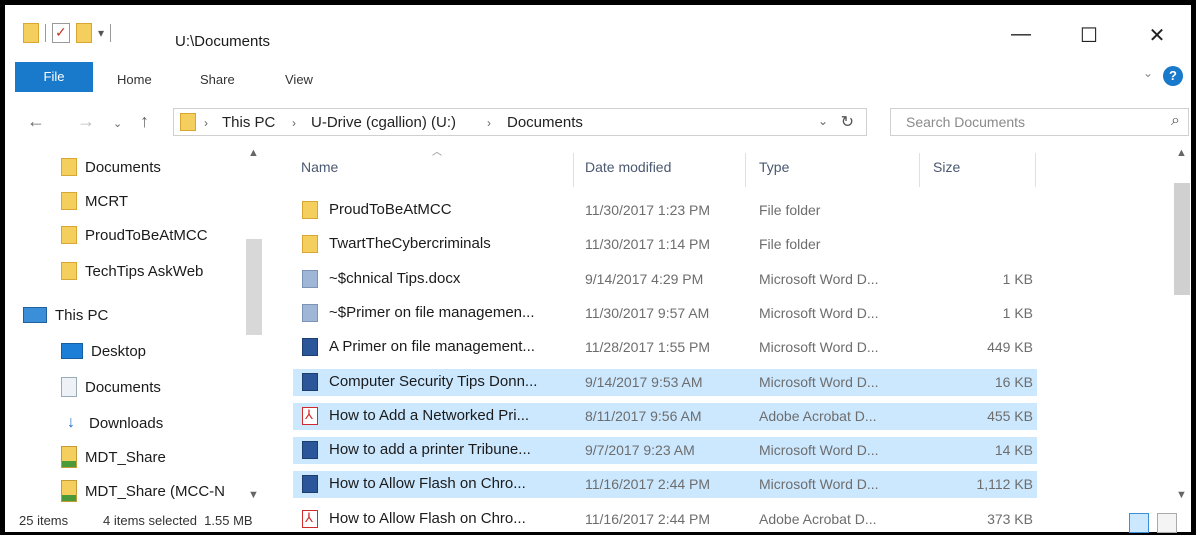 This screenshot has width=1196, height=535. What do you see at coordinates (248, 122) in the screenshot?
I see `breadcrumb-this-pc: This PC` at bounding box center [248, 122].